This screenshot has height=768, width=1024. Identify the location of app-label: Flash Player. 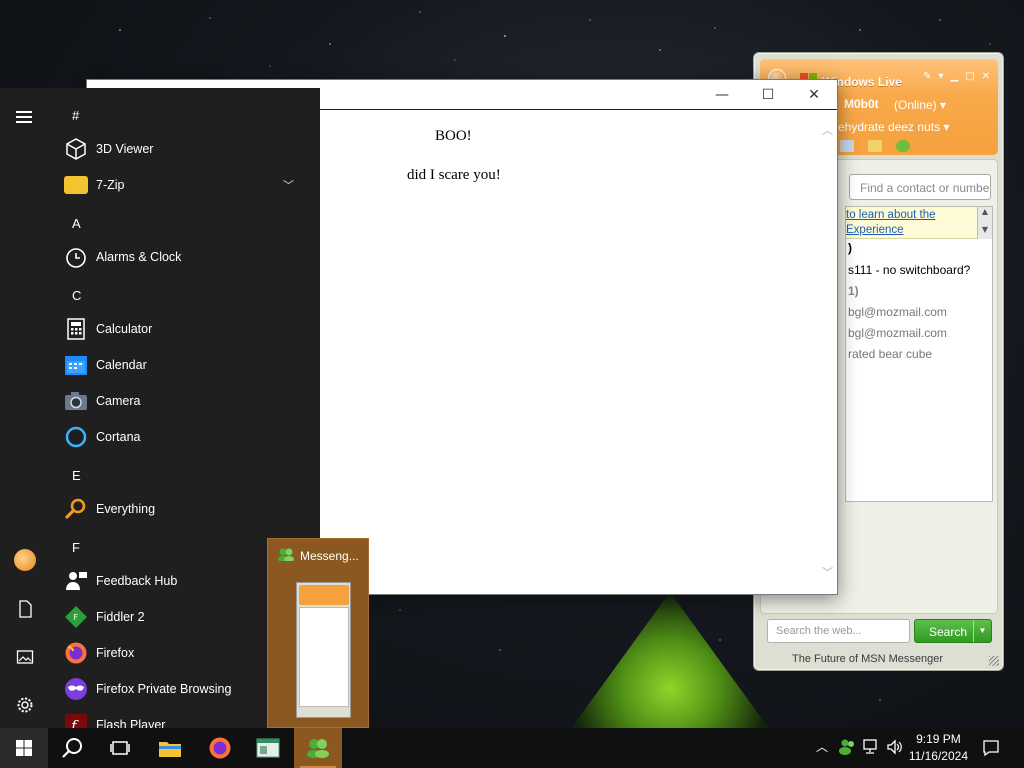
(131, 723).